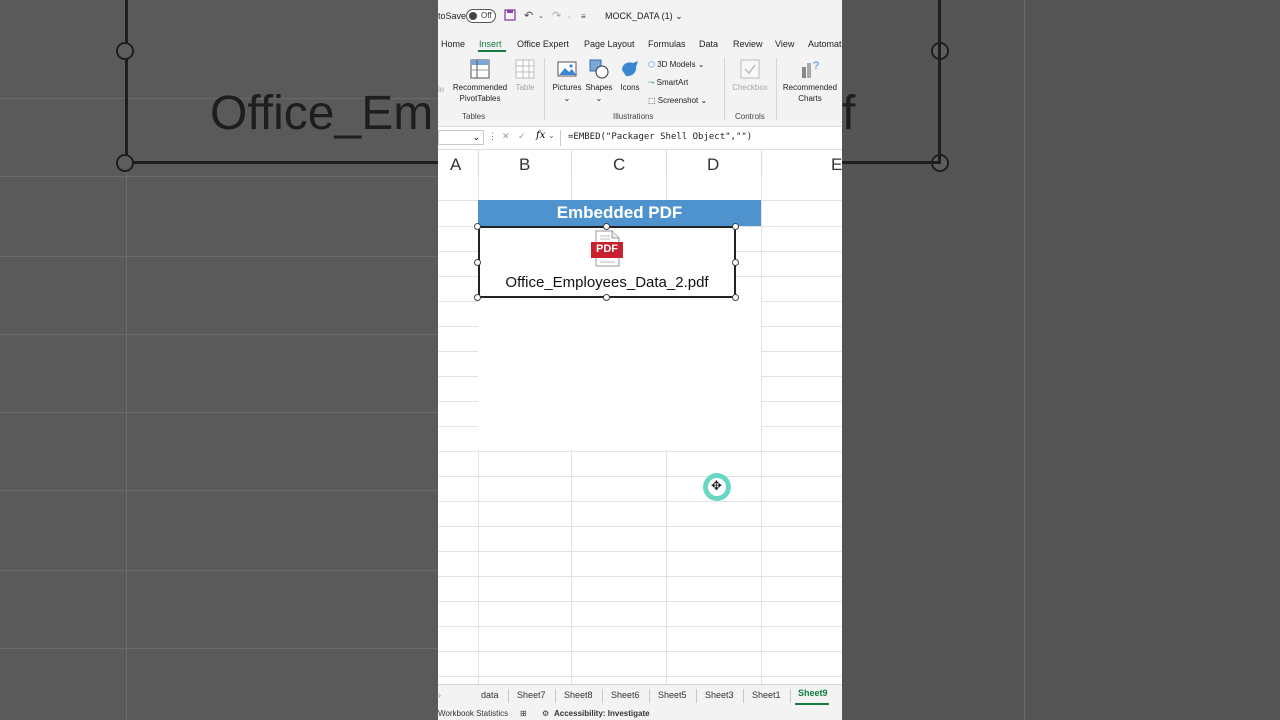 The width and height of the screenshot is (1280, 720). I want to click on tab-automate: Automat, so click(825, 44).